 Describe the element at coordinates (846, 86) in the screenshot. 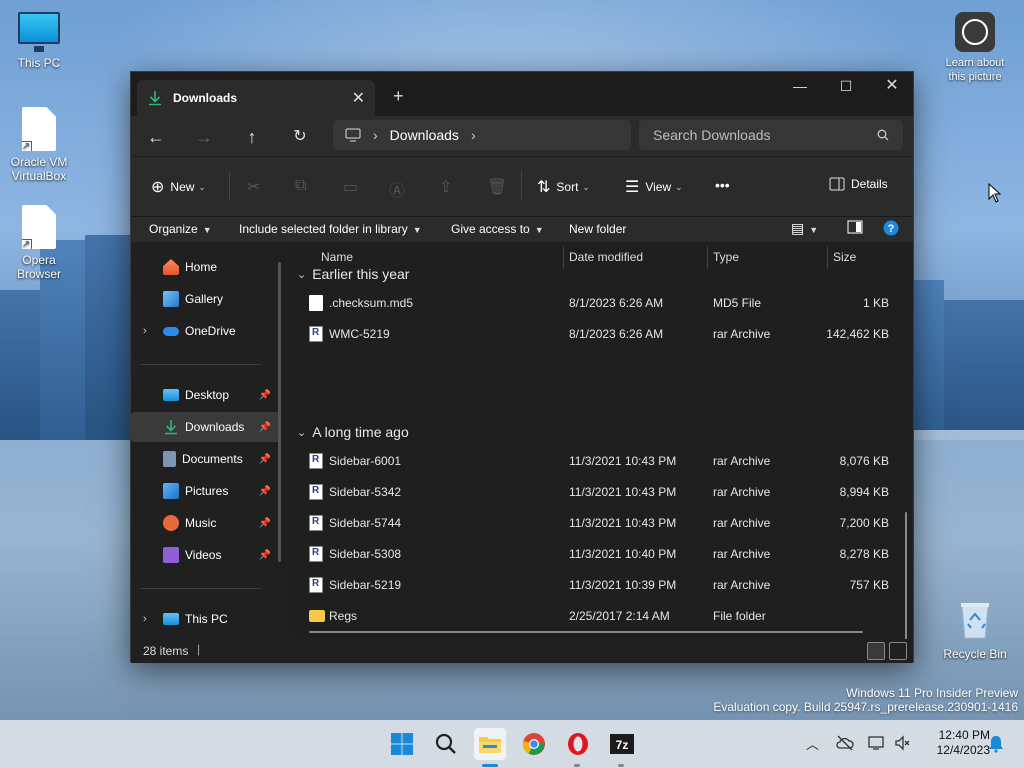

I see `maximize-button: ☐` at that location.